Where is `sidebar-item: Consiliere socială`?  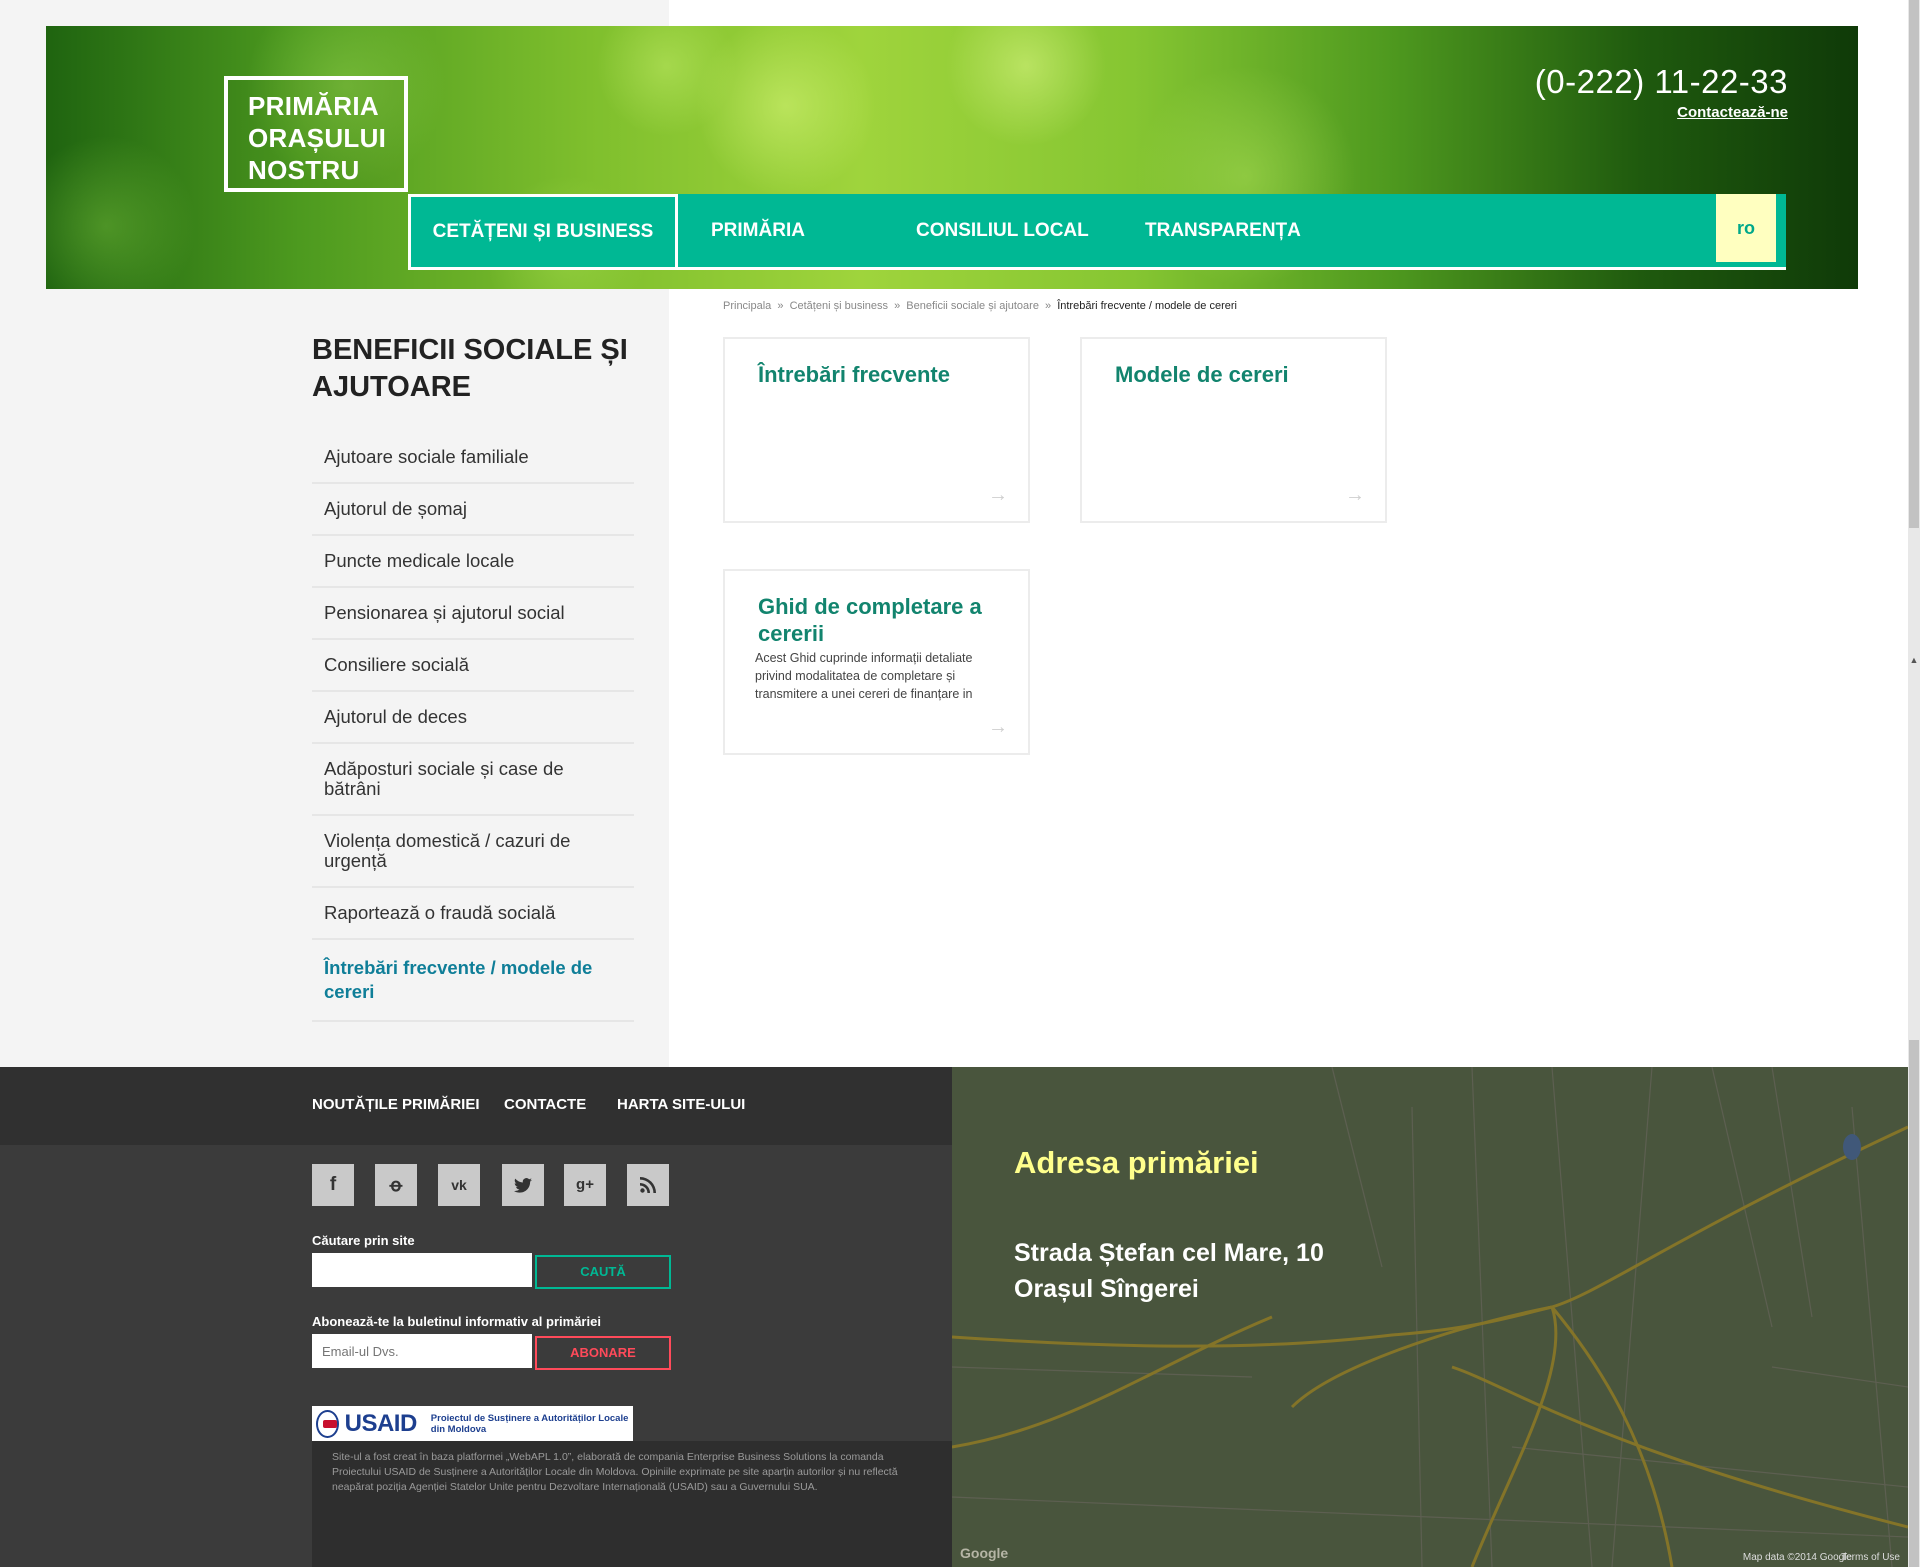 sidebar-item: Consiliere socială is located at coordinates (473, 666).